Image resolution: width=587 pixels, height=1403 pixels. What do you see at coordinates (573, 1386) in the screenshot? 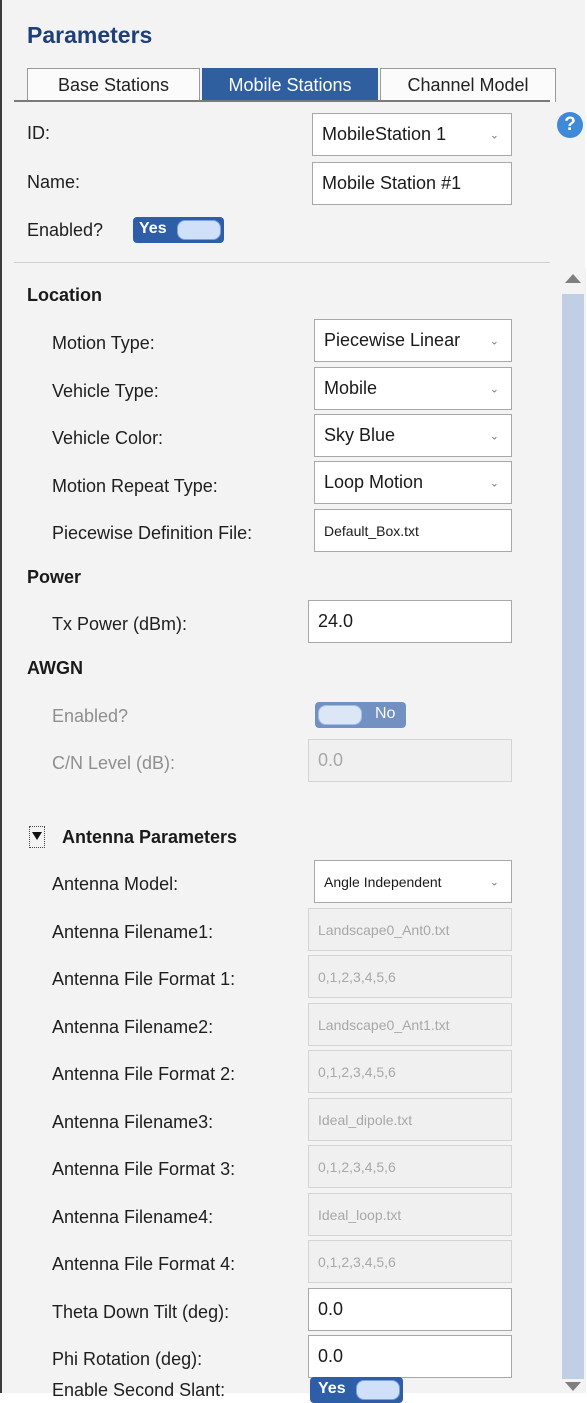
I see `scroll-down-arrow-icon` at bounding box center [573, 1386].